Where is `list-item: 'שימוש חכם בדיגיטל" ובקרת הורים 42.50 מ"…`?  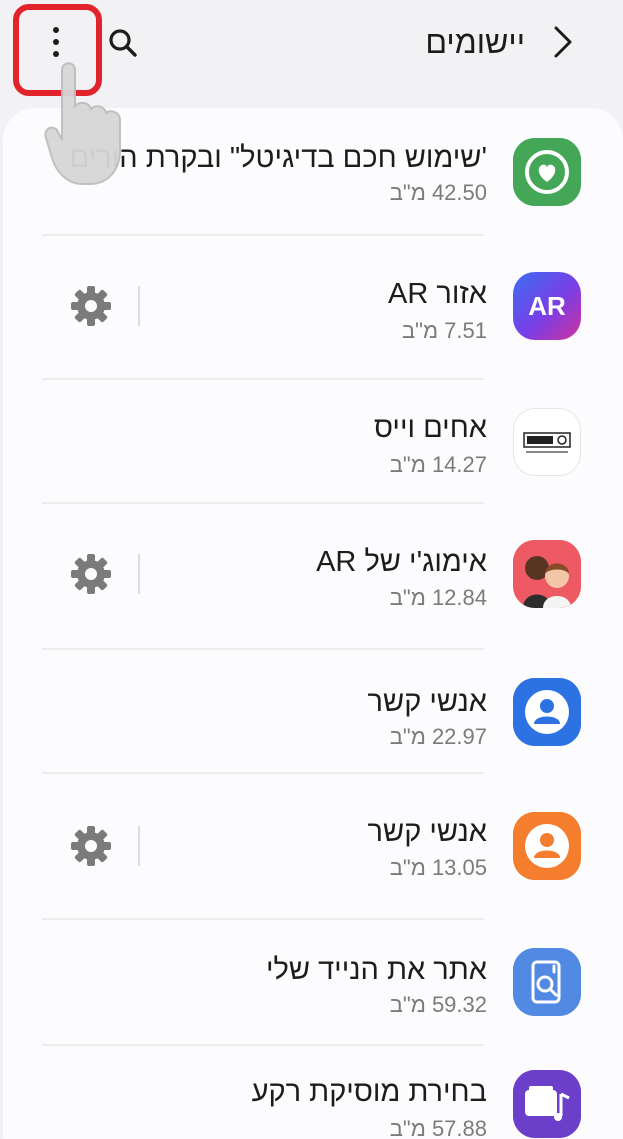
list-item: 'שימוש חכם בדיגיטל" ובקרת הורים 42.50 מ"… is located at coordinates (313, 171).